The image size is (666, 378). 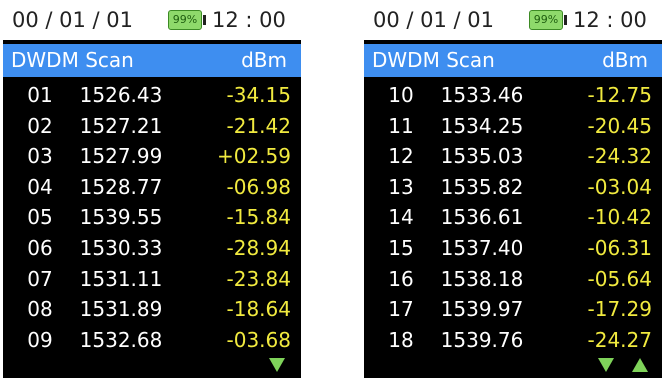 I want to click on power-value: -24.32, so click(x=619, y=156).